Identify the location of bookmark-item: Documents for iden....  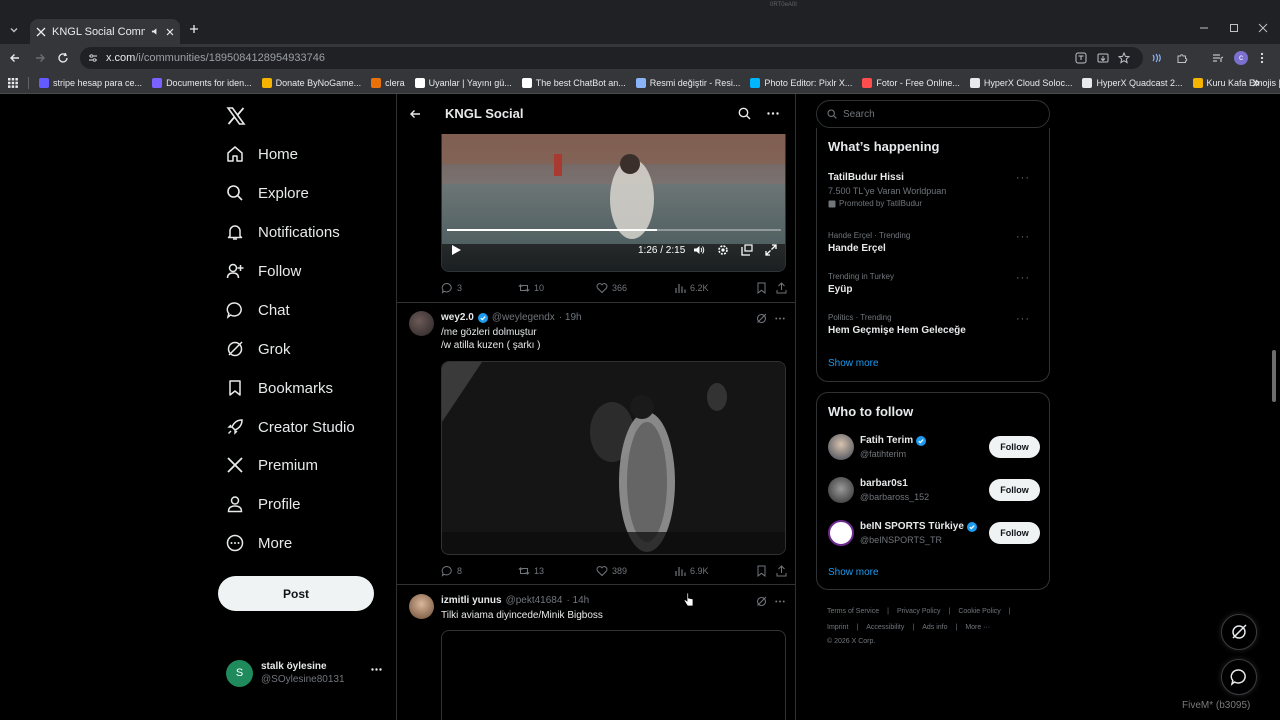
(202, 82).